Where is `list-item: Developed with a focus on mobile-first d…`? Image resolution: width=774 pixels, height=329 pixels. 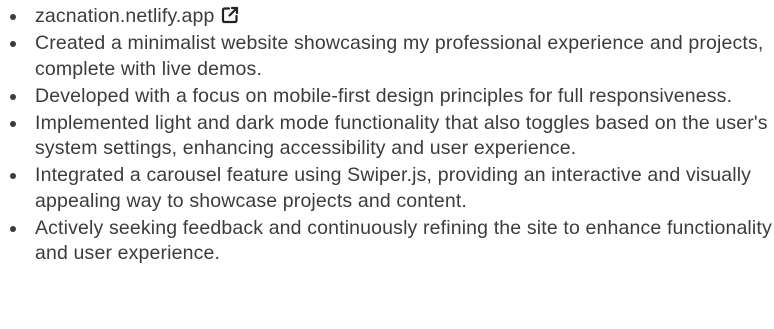
list-item: Developed with a focus on mobile-first d… is located at coordinates (387, 97).